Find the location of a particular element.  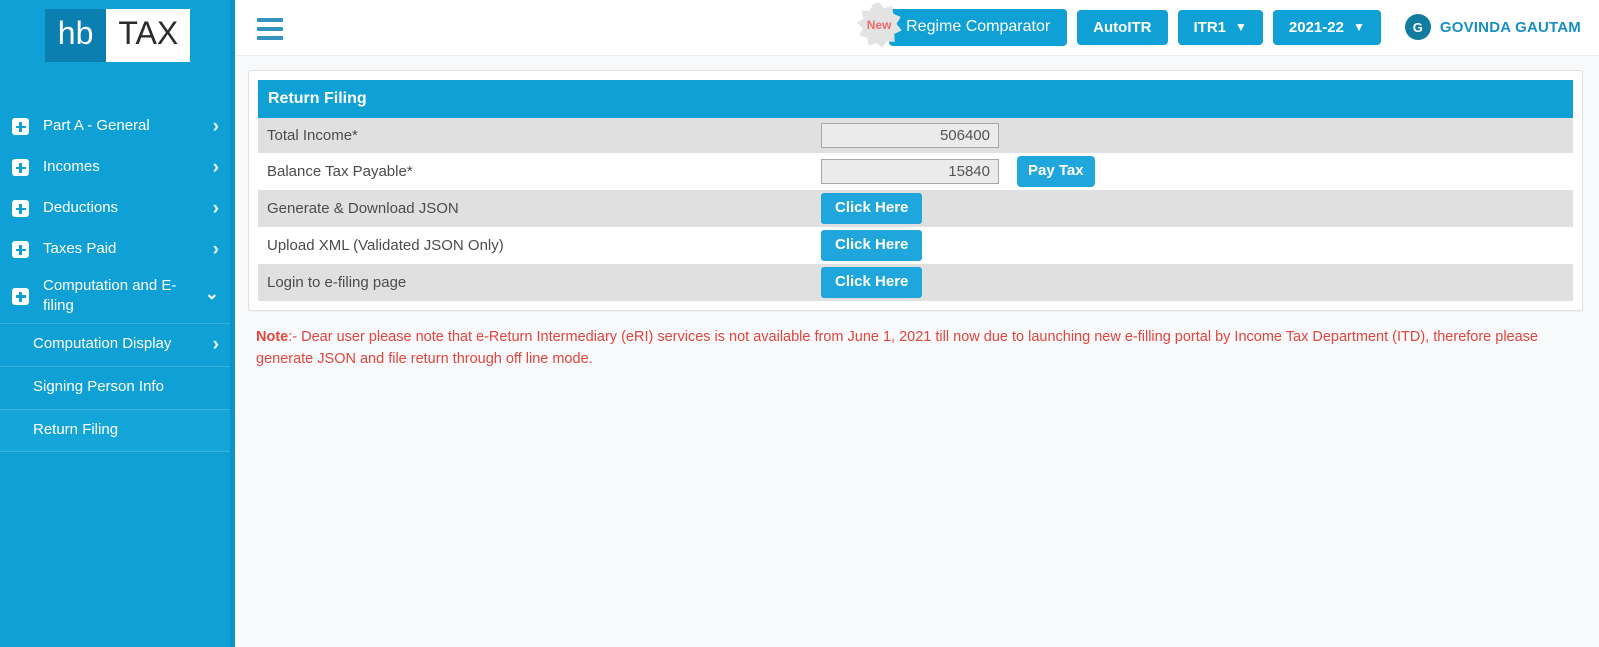

row-label-generate-download-json: Generate & Download JSON is located at coordinates (363, 208).